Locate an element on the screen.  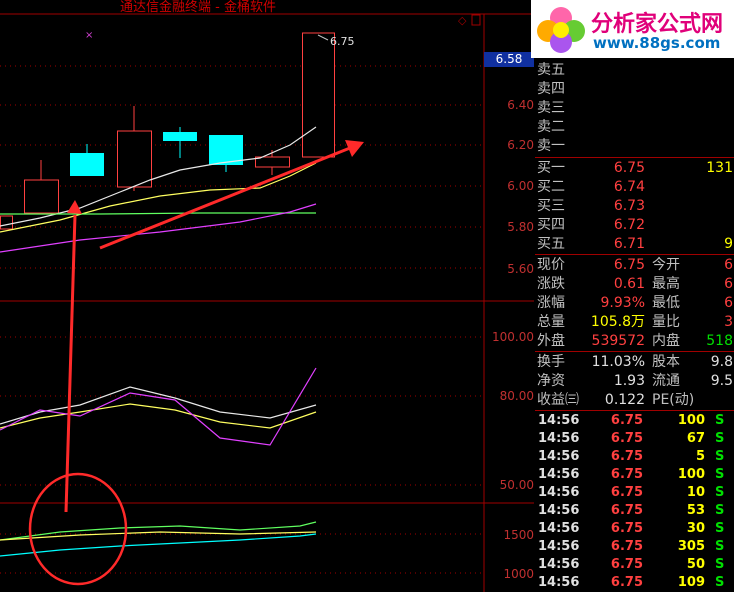
fundamental-value: 9.8 is located at coordinates (721, 362).